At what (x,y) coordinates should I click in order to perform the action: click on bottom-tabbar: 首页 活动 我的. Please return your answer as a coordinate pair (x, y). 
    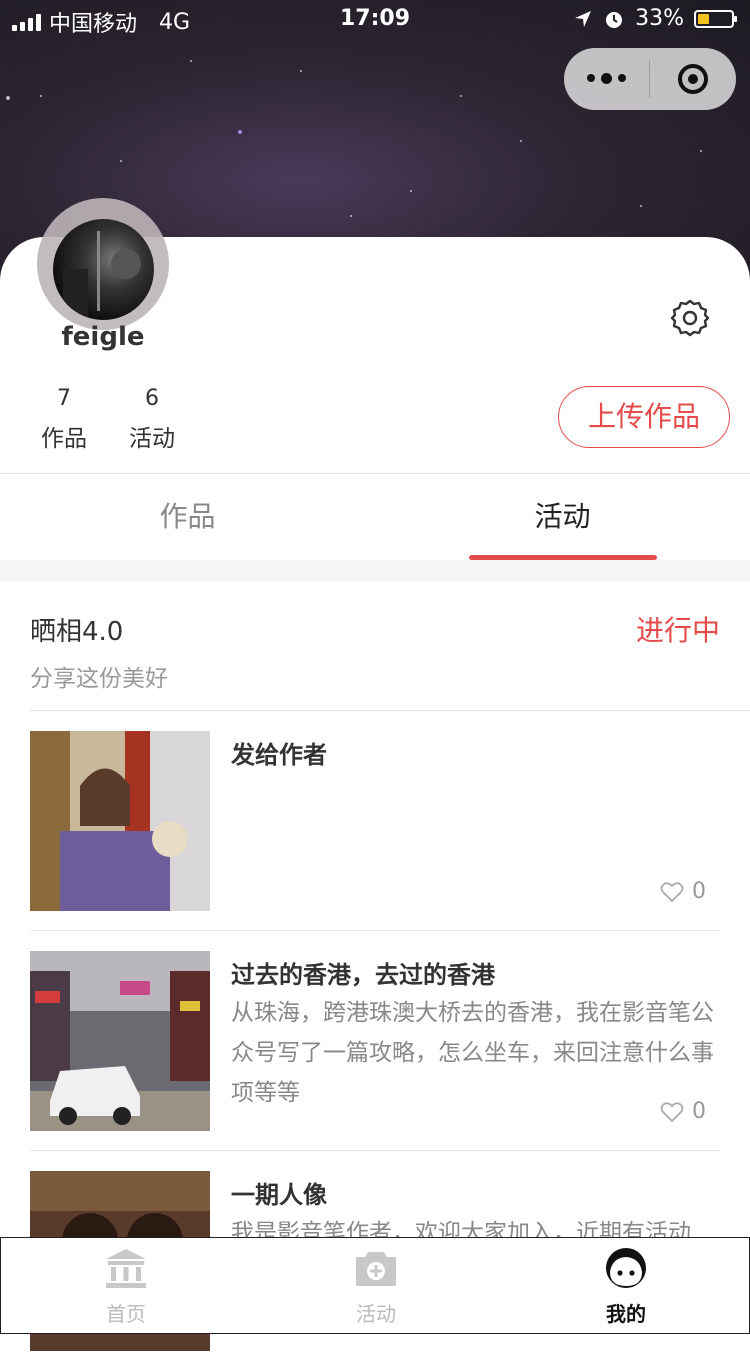
    Looking at the image, I should click on (375, 1285).